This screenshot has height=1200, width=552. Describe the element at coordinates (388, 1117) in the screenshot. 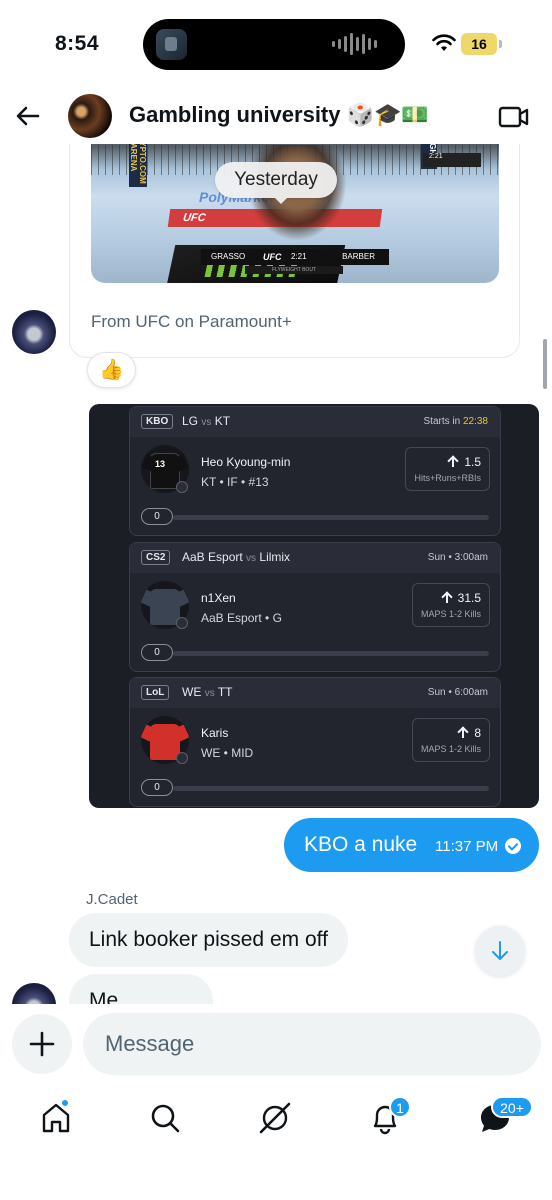

I see `tab-notifications: 1` at that location.